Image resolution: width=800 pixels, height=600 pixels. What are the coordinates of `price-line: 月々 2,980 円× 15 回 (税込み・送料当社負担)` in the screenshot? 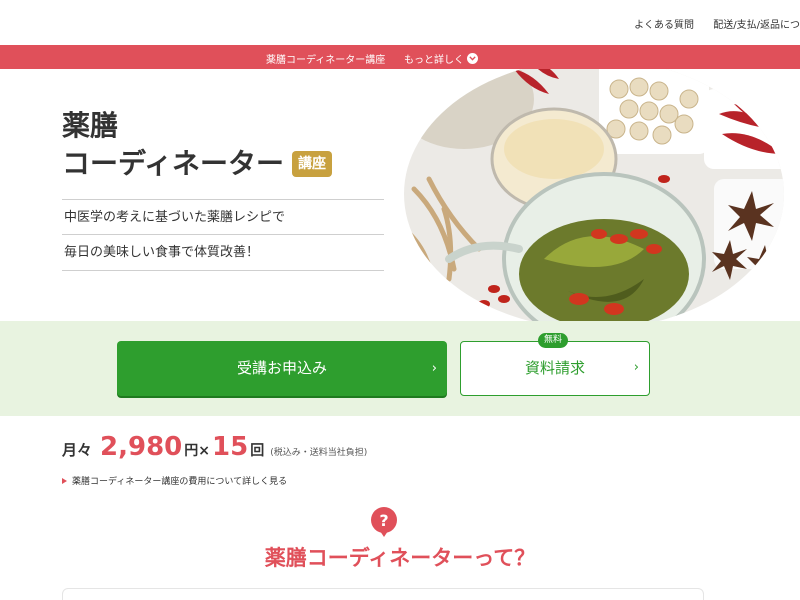 It's located at (214, 447).